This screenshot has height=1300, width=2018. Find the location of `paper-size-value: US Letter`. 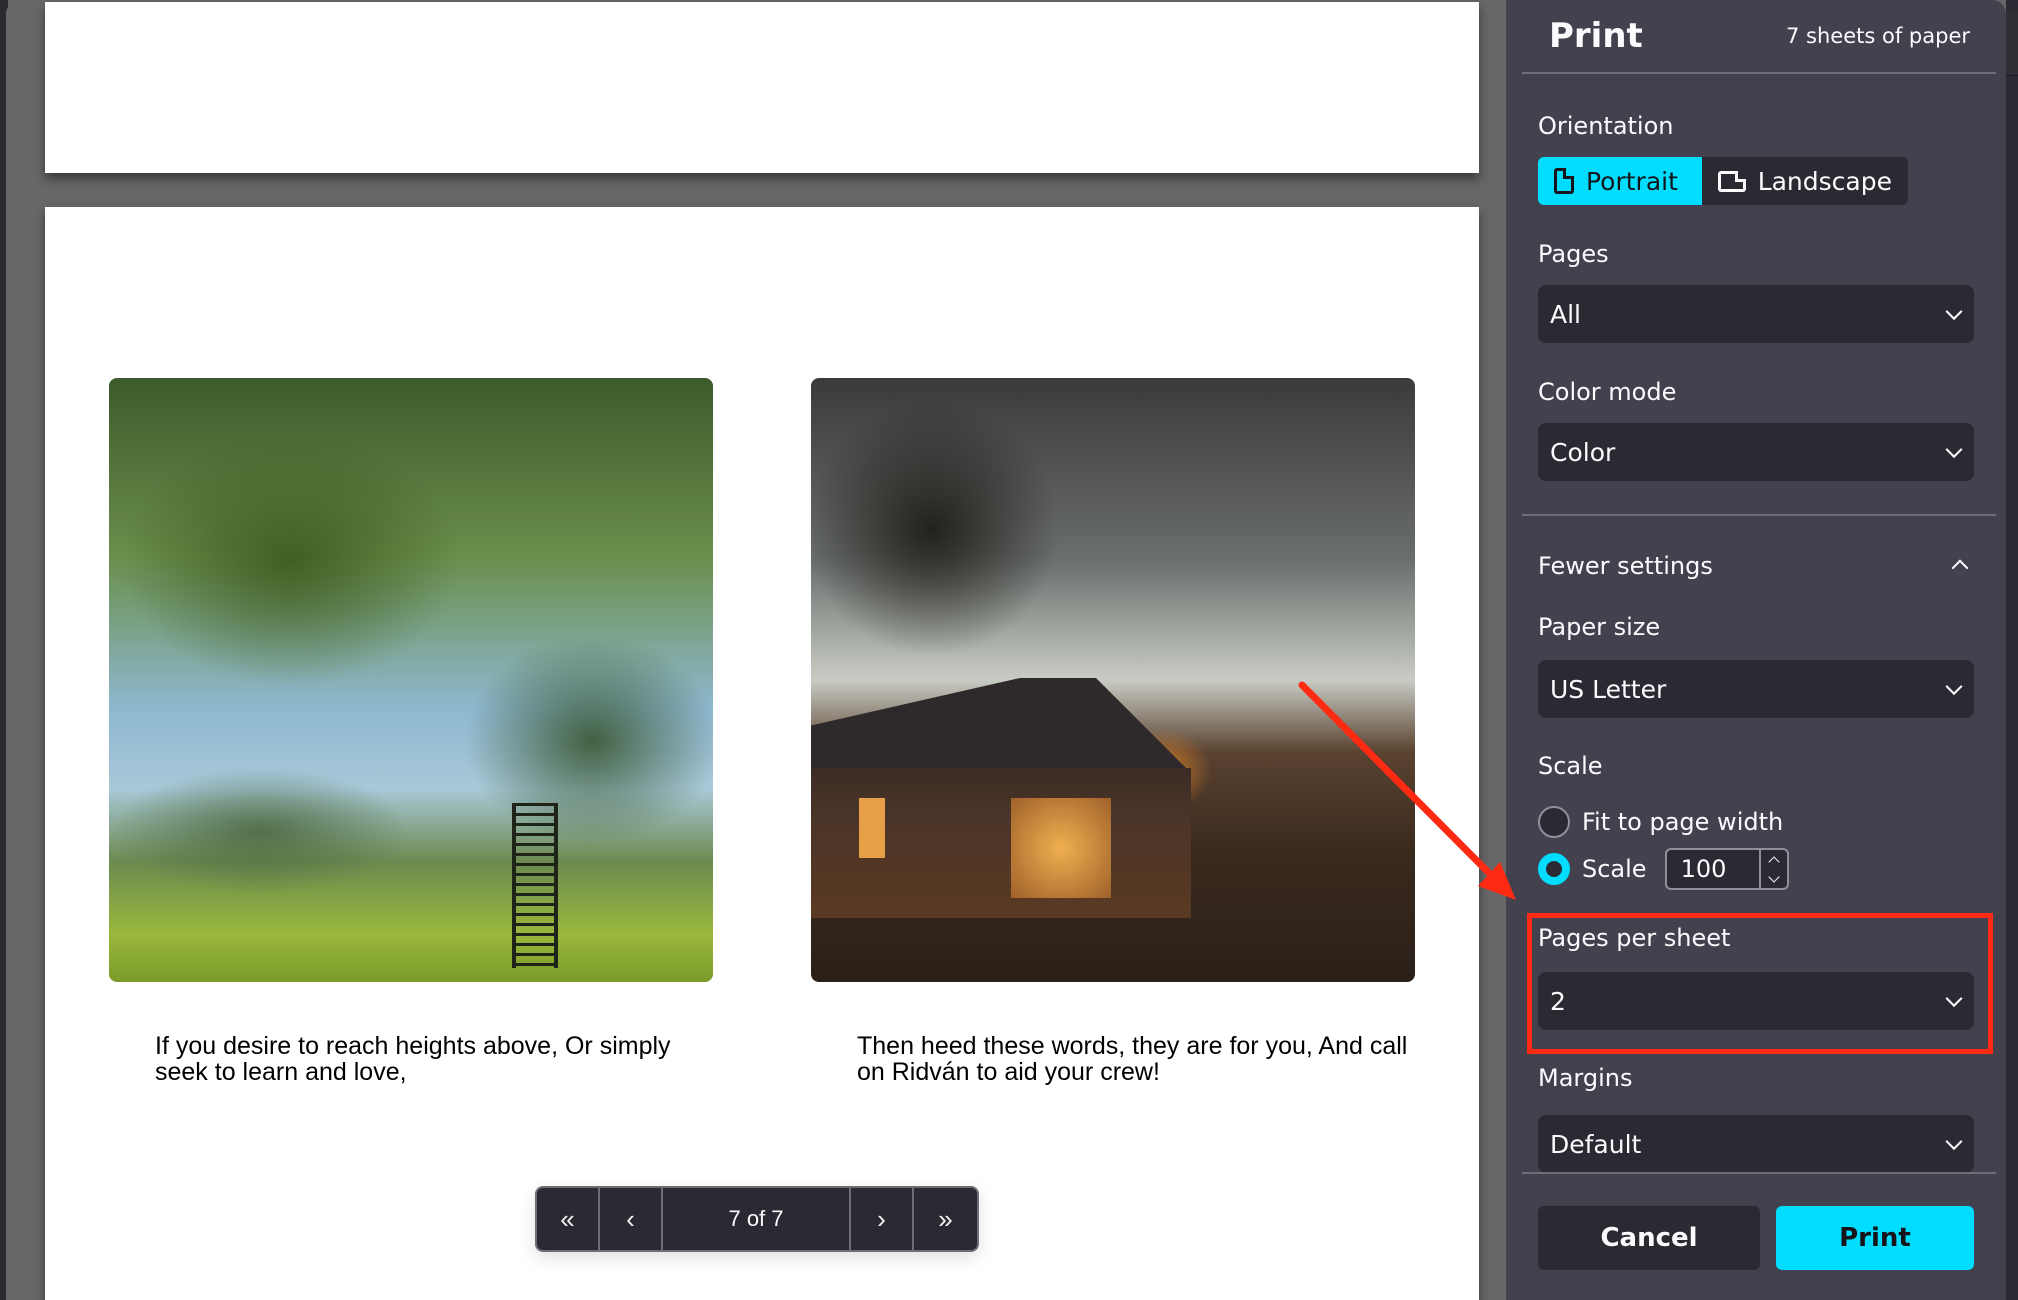

paper-size-value: US Letter is located at coordinates (1608, 689).